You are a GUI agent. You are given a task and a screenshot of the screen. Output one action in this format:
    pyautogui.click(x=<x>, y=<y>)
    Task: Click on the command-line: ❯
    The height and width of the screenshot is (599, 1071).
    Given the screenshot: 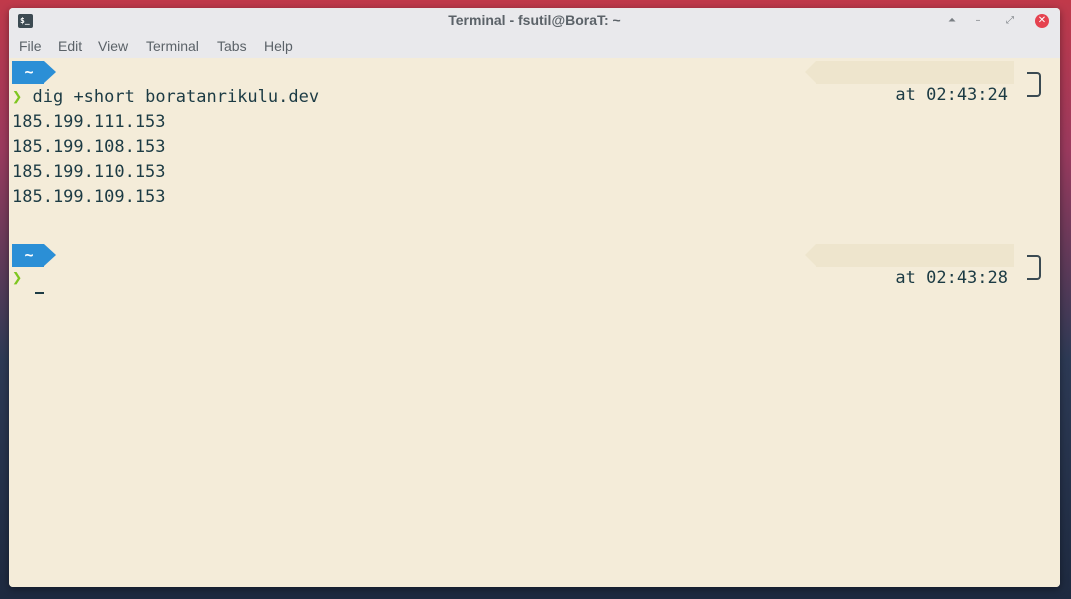 What is the action you would take?
    pyautogui.click(x=22, y=278)
    